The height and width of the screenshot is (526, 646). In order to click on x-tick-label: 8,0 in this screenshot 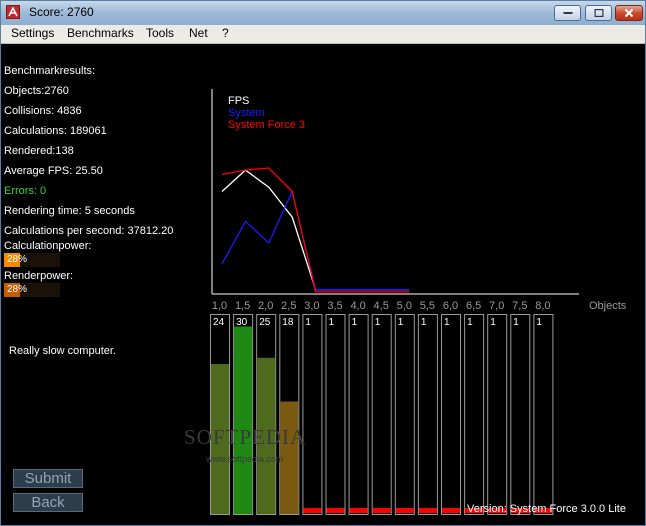, I will do `click(542, 306)`.